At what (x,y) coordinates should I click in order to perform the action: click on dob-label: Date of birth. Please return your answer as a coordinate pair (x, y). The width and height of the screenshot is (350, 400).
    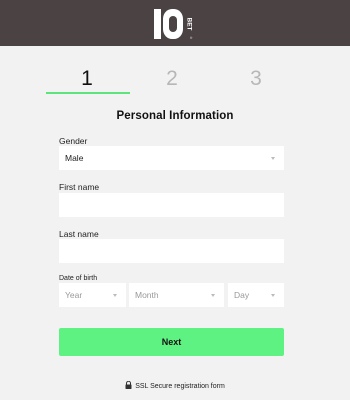
    Looking at the image, I should click on (78, 278).